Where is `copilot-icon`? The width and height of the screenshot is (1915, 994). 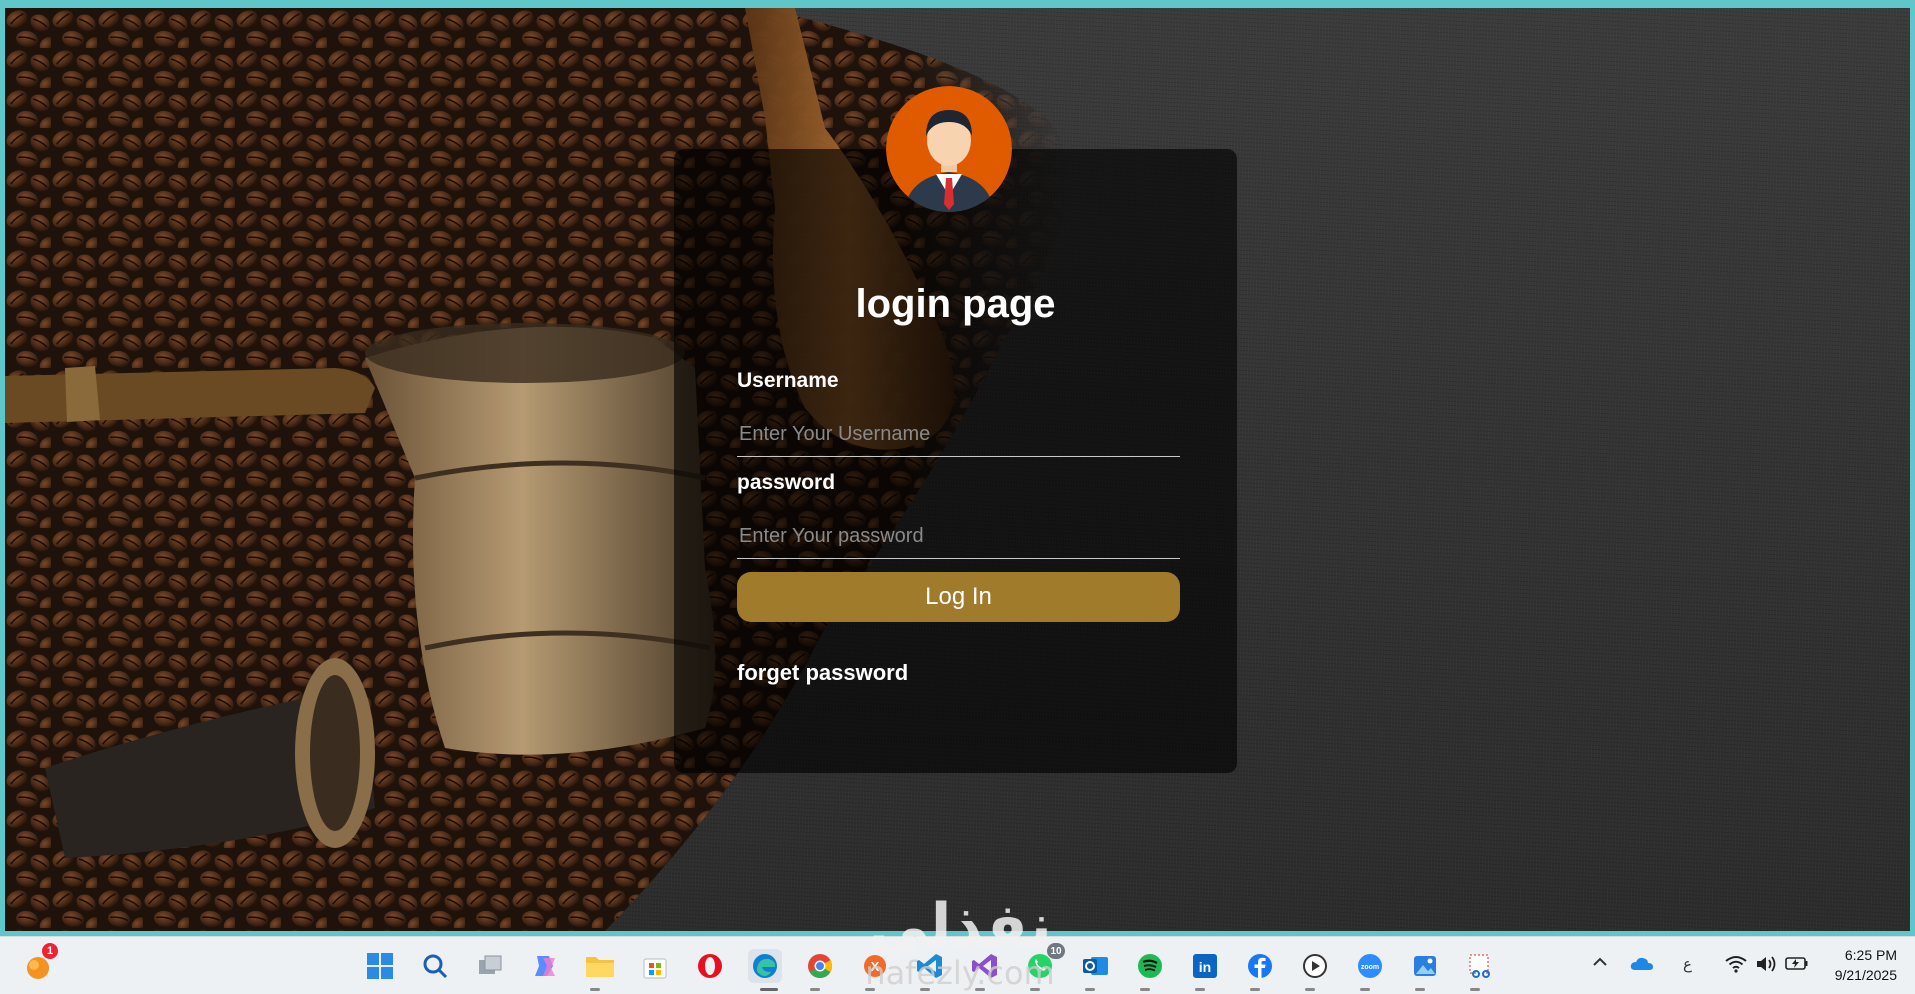 copilot-icon is located at coordinates (545, 966).